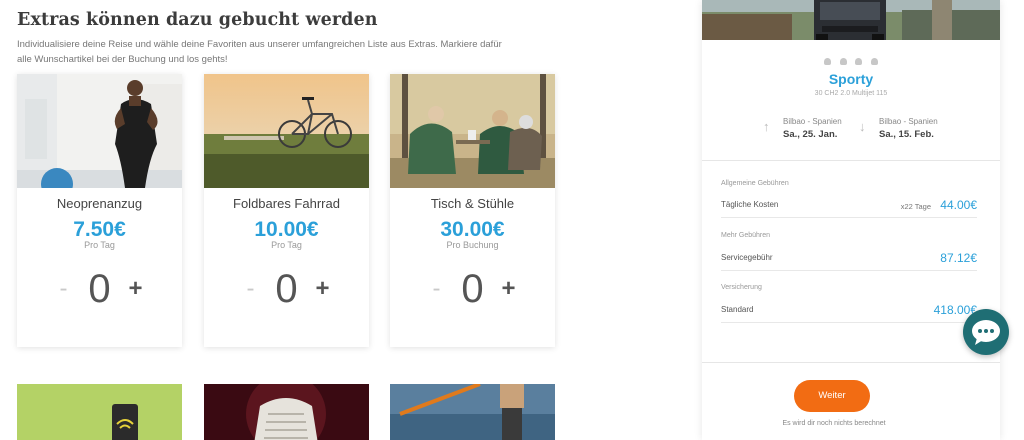 The image size is (1024, 440). What do you see at coordinates (472, 131) in the screenshot?
I see `extra-image-tisch-stuehle` at bounding box center [472, 131].